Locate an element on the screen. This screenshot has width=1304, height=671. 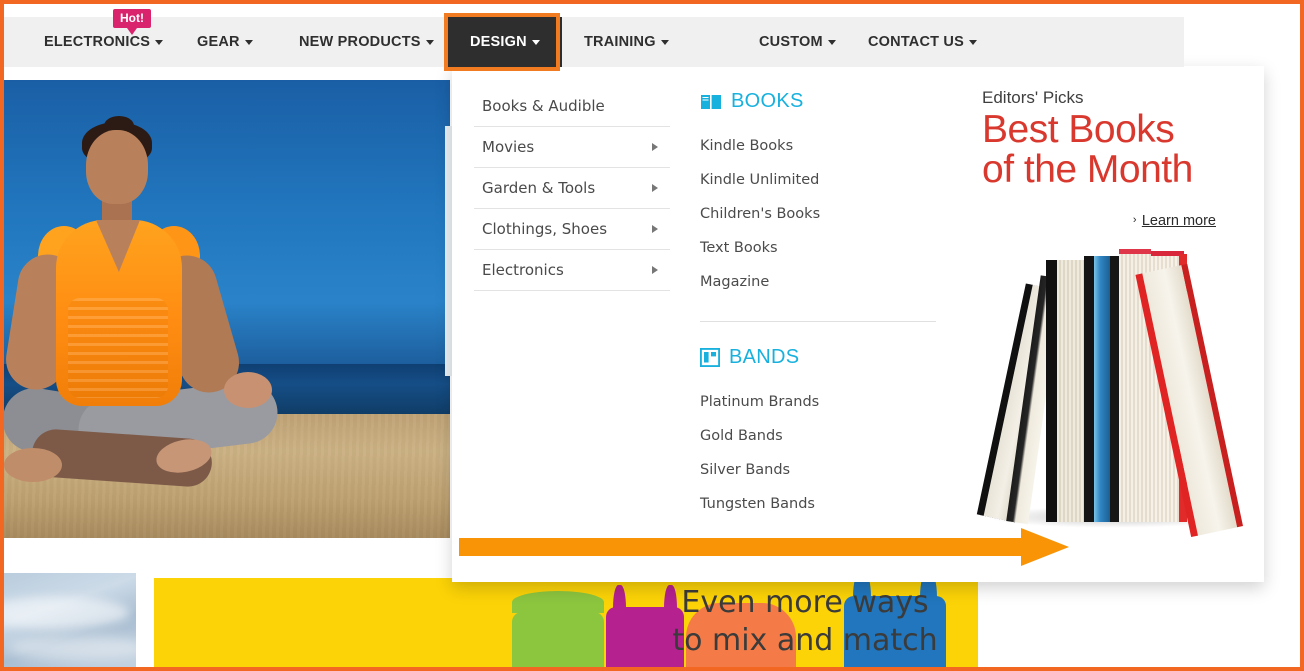
link-text-books: Text Books is located at coordinates (818, 248).